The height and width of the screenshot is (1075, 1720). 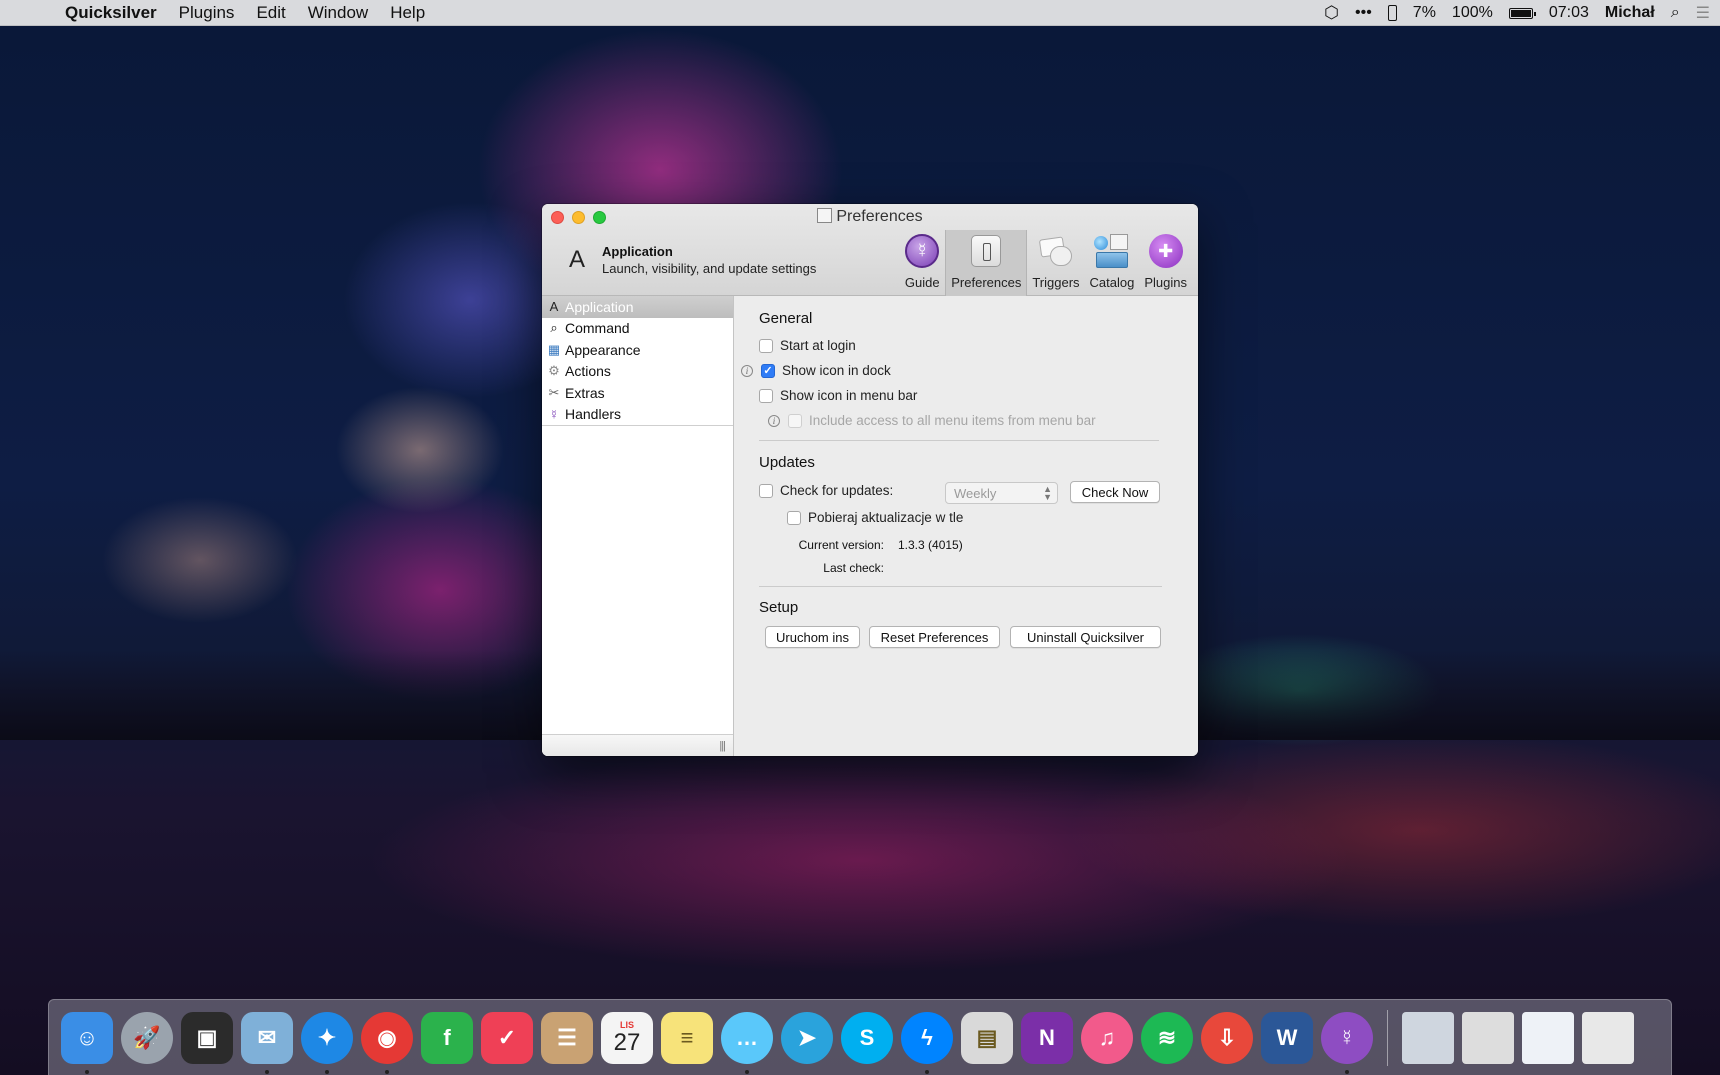 What do you see at coordinates (637, 393) in the screenshot?
I see `sidebar-item-extras: ✂ Extras` at bounding box center [637, 393].